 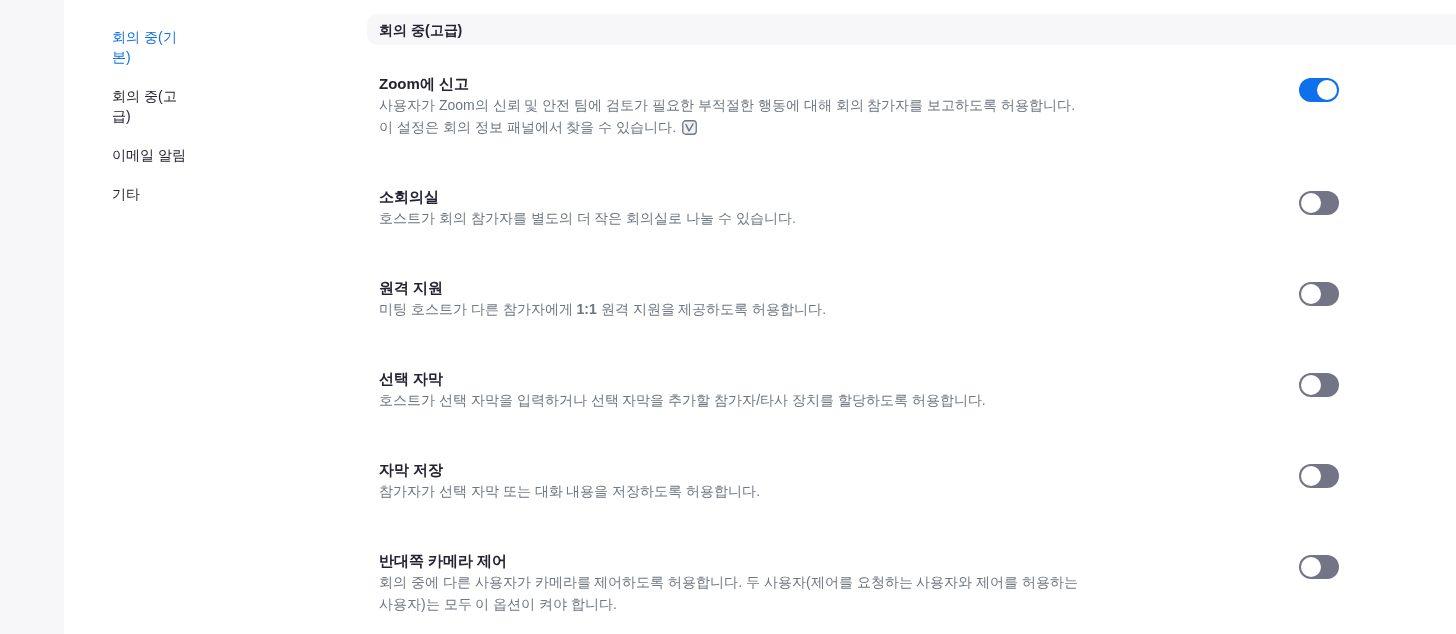 I want to click on setting-title: 원격 지원, so click(x=412, y=288).